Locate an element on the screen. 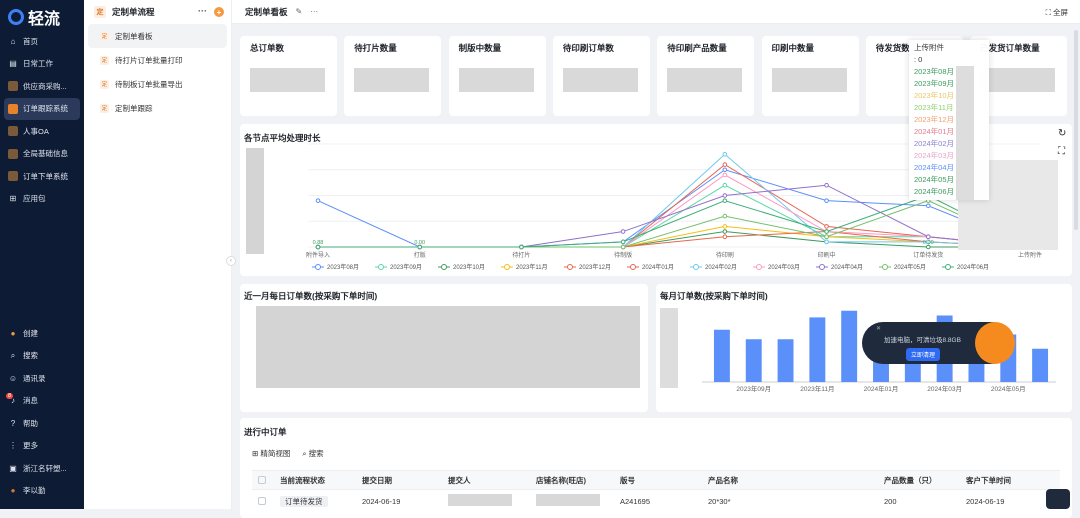 The width and height of the screenshot is (1080, 518). legend-label: 2023年08月 is located at coordinates (343, 267).